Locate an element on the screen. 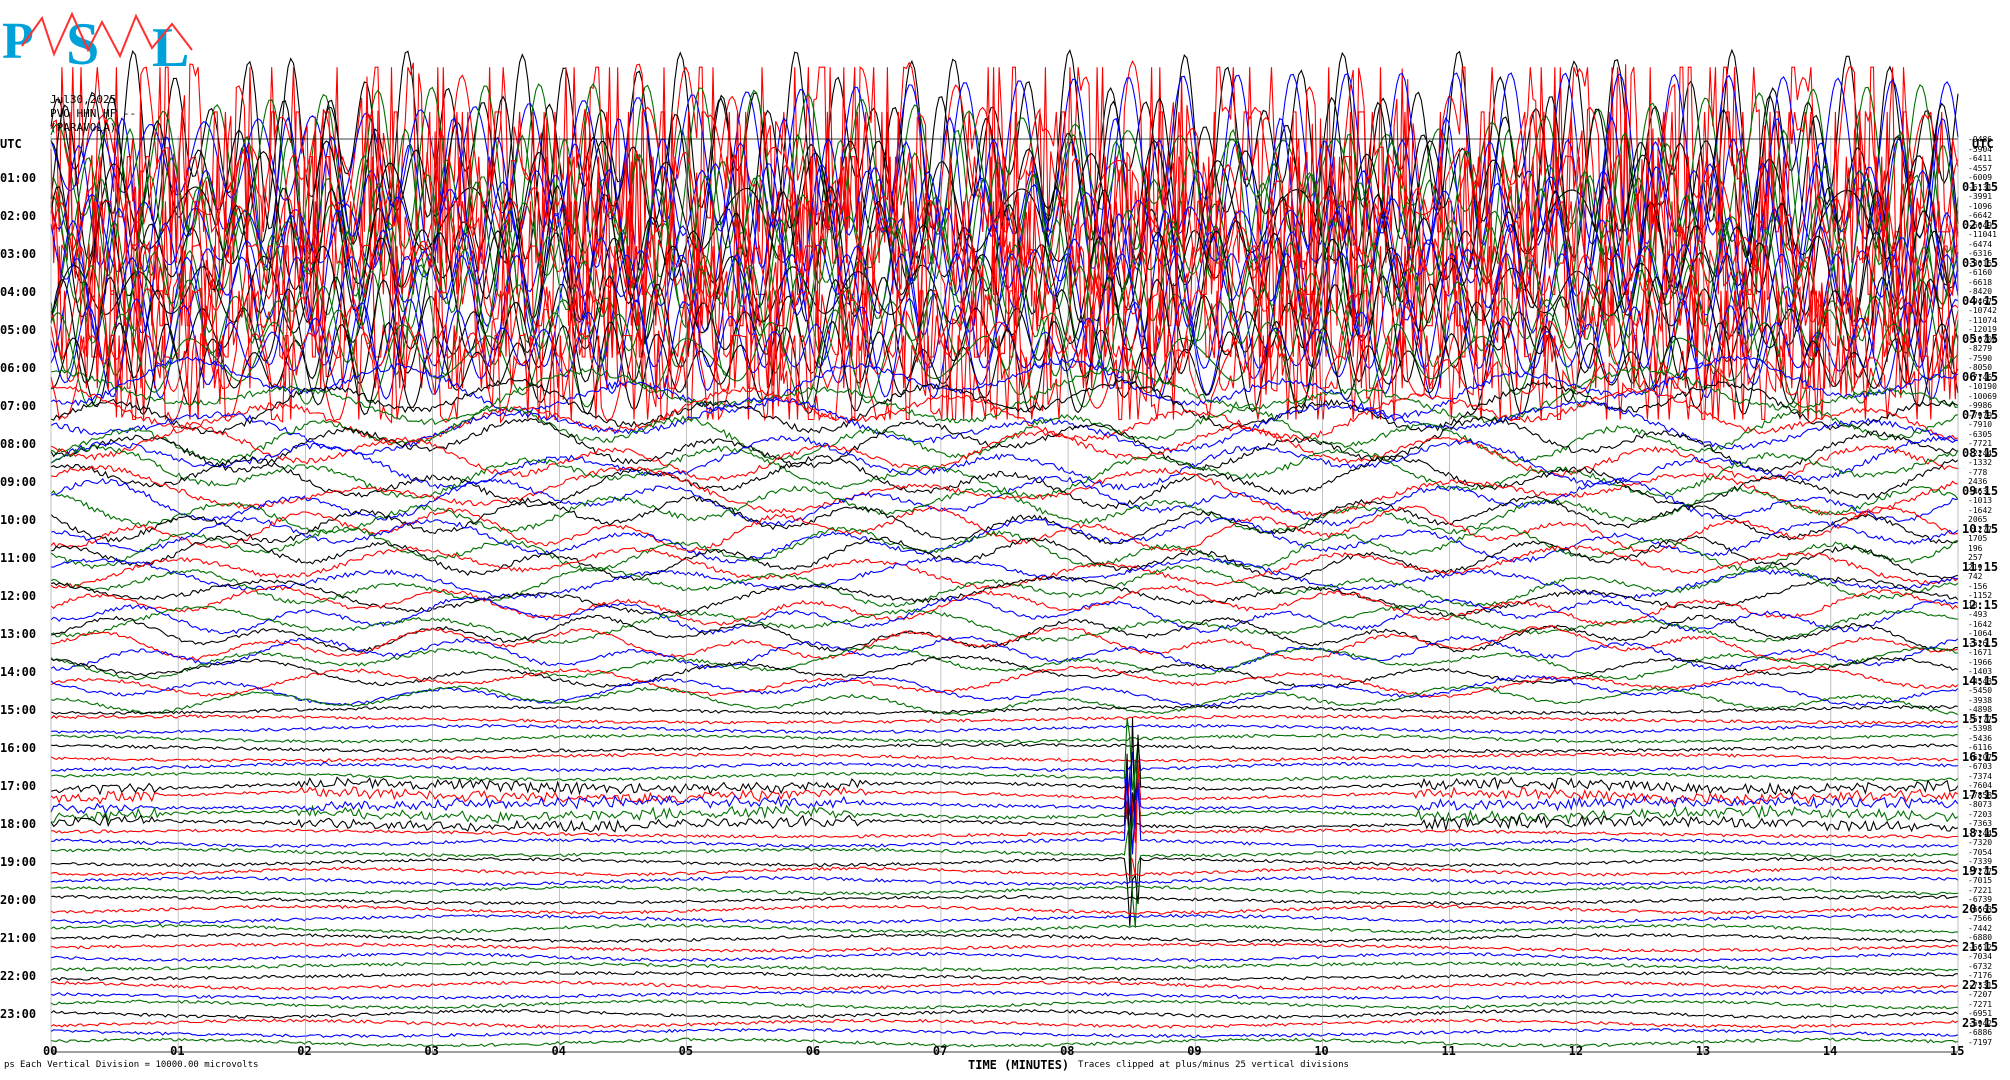 This screenshot has width=2010, height=1080. trace-mean-label: -6663 is located at coordinates (1980, 909).